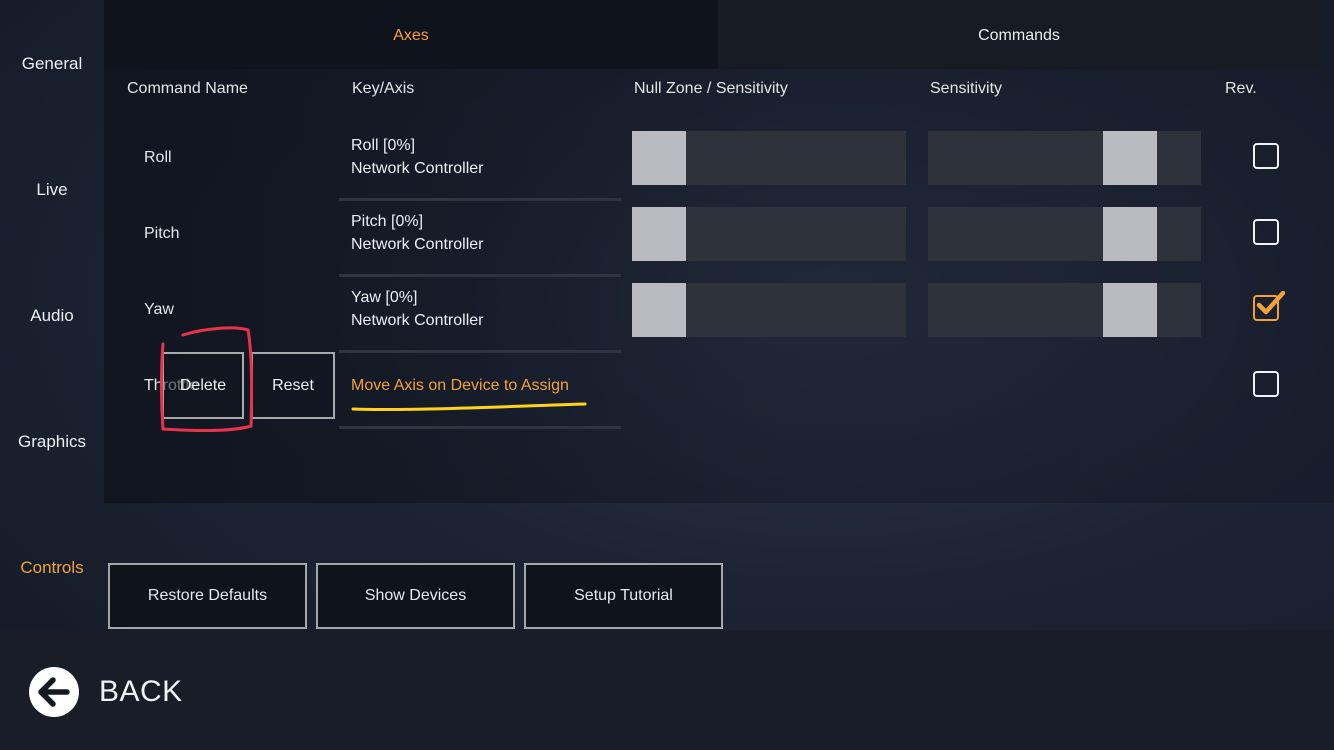 The height and width of the screenshot is (750, 1334). Describe the element at coordinates (162, 233) in the screenshot. I see `command-name-pitch: Pitch` at that location.